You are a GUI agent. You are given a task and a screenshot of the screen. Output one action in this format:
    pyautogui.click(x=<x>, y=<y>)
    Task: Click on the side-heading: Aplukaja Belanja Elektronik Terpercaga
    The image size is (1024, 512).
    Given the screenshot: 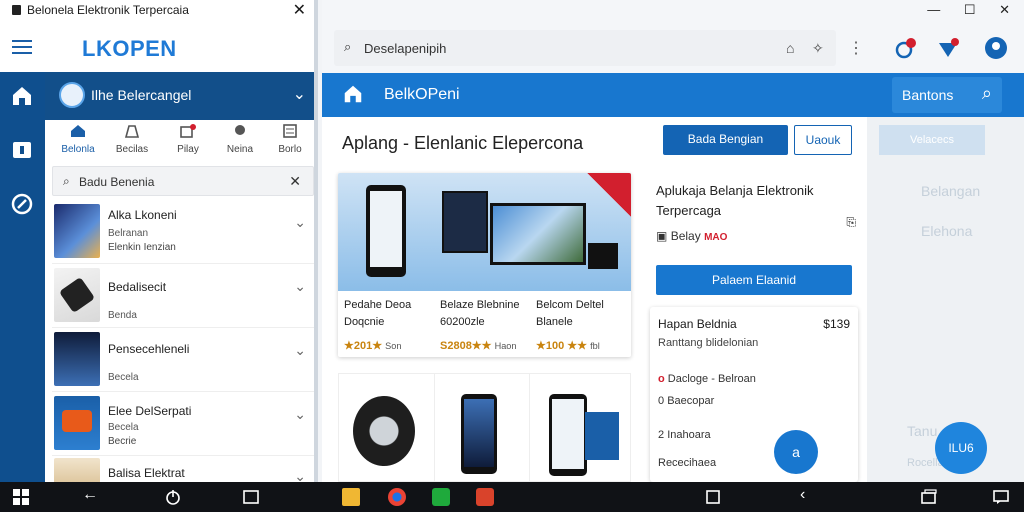 What is the action you would take?
    pyautogui.click(x=735, y=200)
    